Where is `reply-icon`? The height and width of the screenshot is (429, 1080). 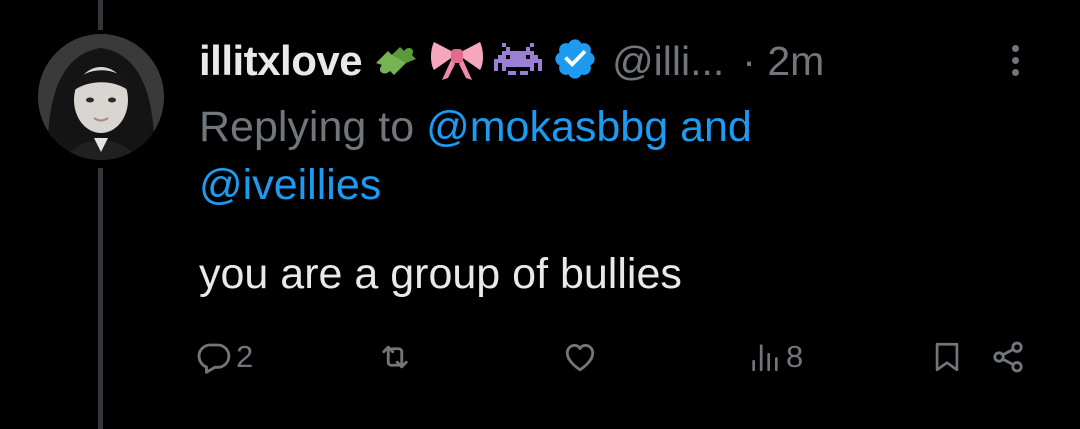 reply-icon is located at coordinates (214, 357).